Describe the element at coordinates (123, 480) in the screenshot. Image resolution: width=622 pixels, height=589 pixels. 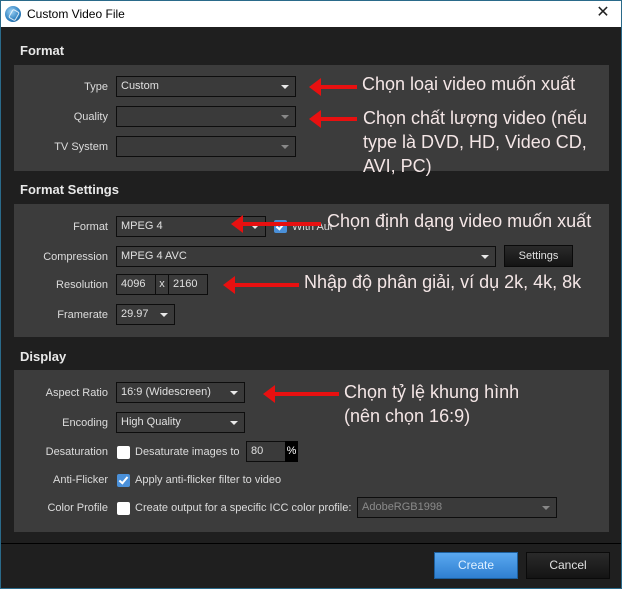
I see `anti-flicker-checkbox` at that location.